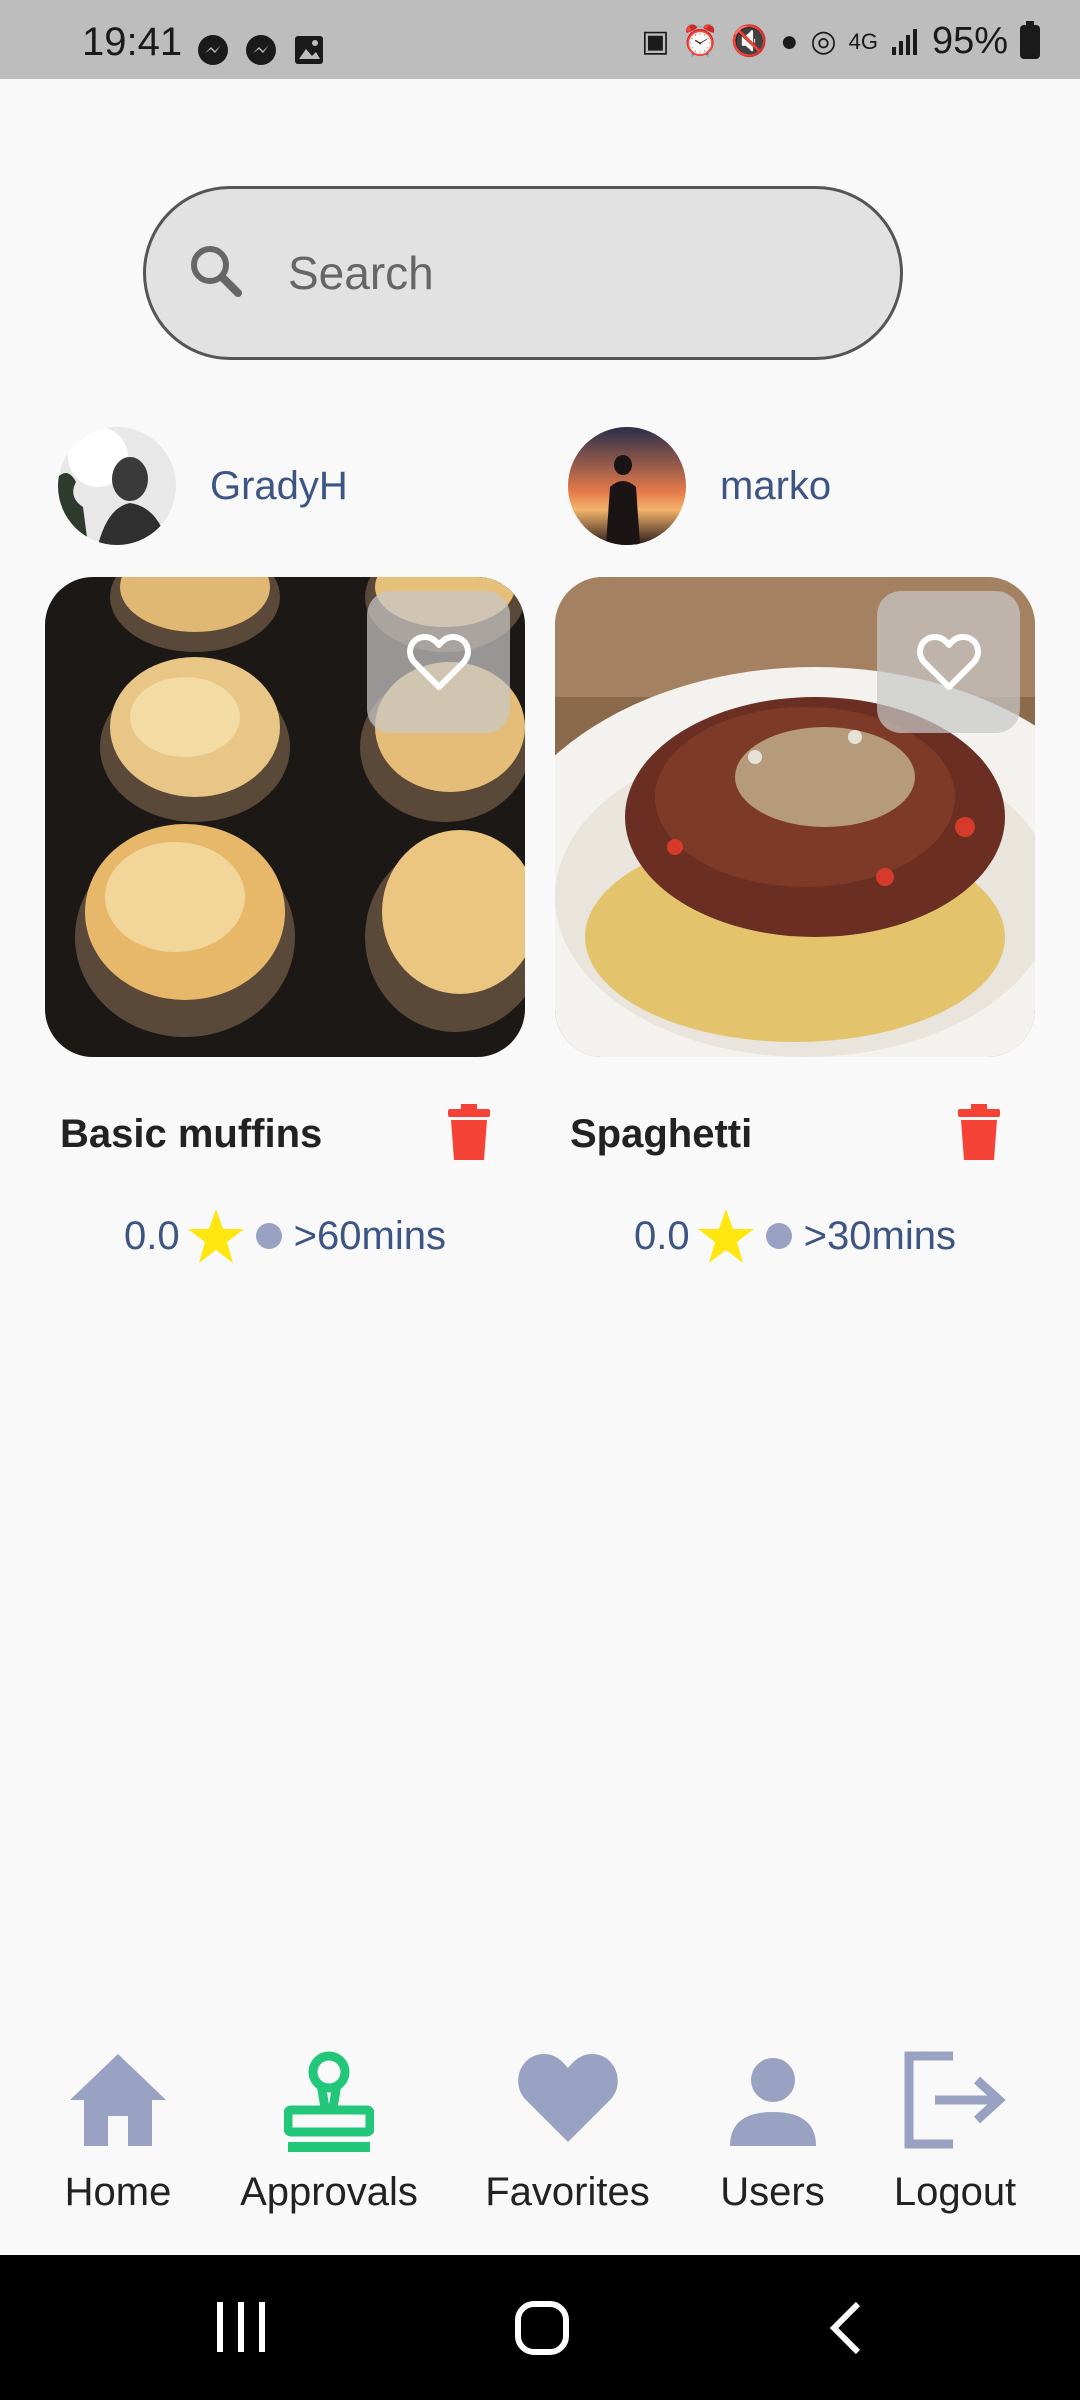  What do you see at coordinates (823, 41) in the screenshot?
I see `hotspot-icon: ◎` at bounding box center [823, 41].